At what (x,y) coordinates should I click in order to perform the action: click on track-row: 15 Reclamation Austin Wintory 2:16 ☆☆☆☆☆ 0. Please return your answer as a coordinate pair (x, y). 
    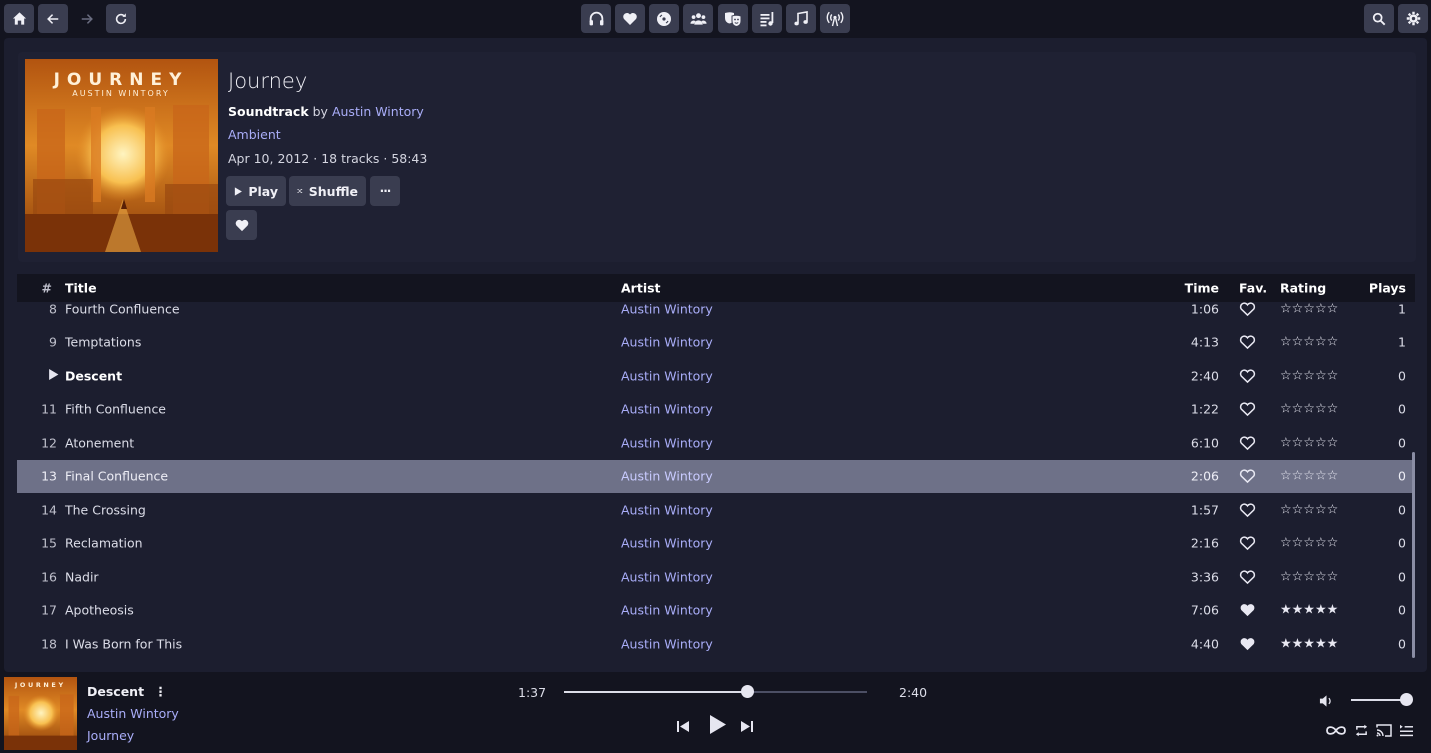
    Looking at the image, I should click on (716, 543).